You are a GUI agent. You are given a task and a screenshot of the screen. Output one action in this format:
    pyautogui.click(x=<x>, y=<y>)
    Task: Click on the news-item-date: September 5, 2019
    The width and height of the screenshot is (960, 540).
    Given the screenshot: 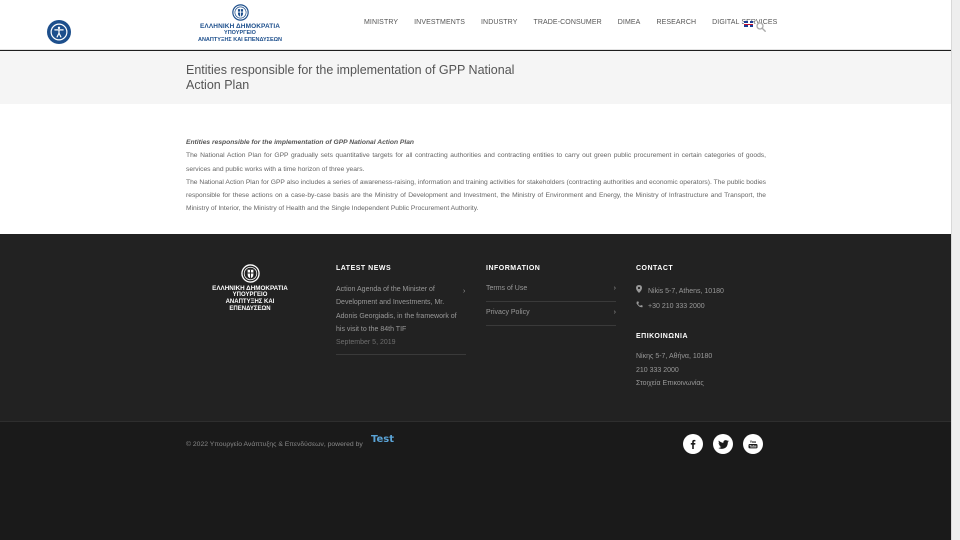 What is the action you would take?
    pyautogui.click(x=366, y=343)
    